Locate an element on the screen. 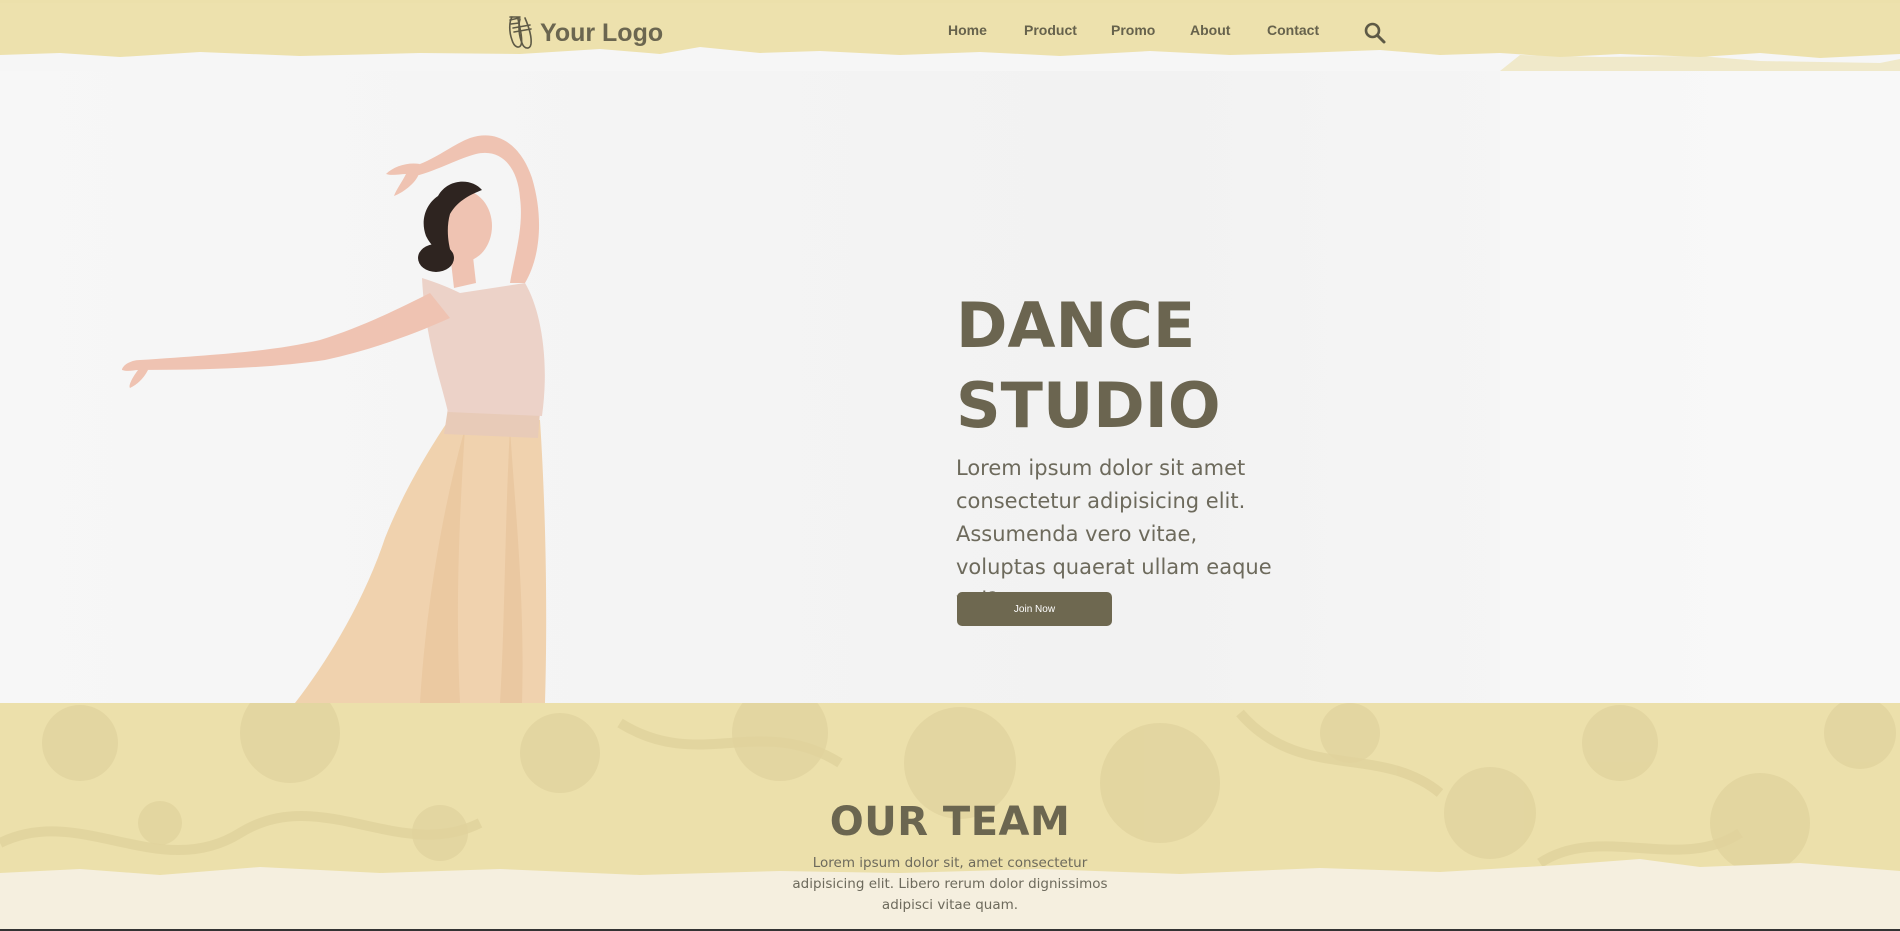  header-brush-edge is located at coordinates (950, 59).